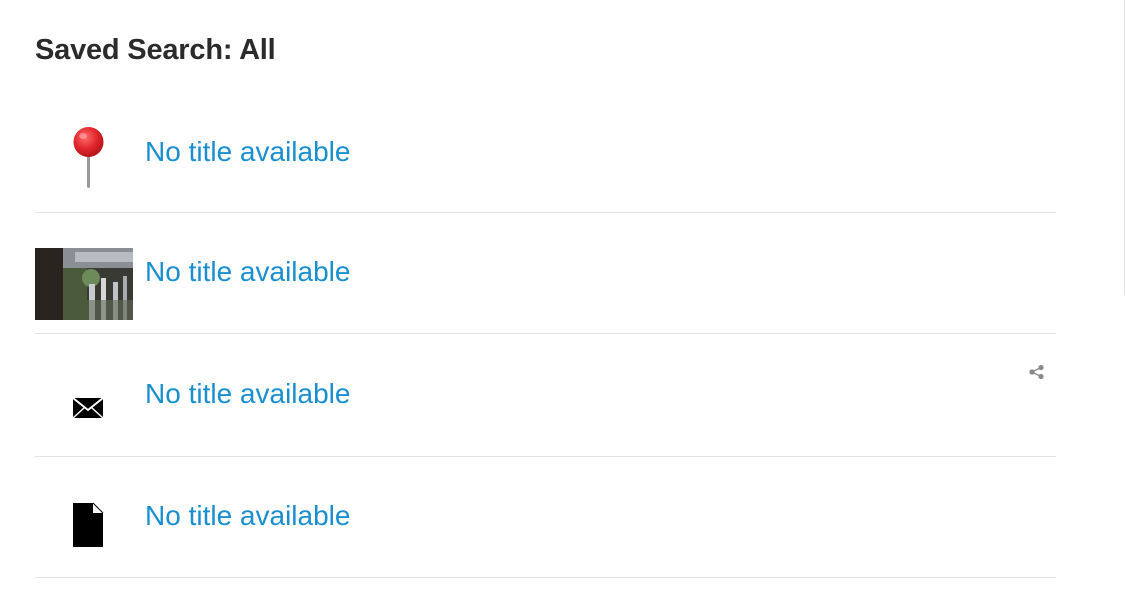 This screenshot has height=600, width=1125. Describe the element at coordinates (88, 157) in the screenshot. I see `map-pin-icon` at that location.